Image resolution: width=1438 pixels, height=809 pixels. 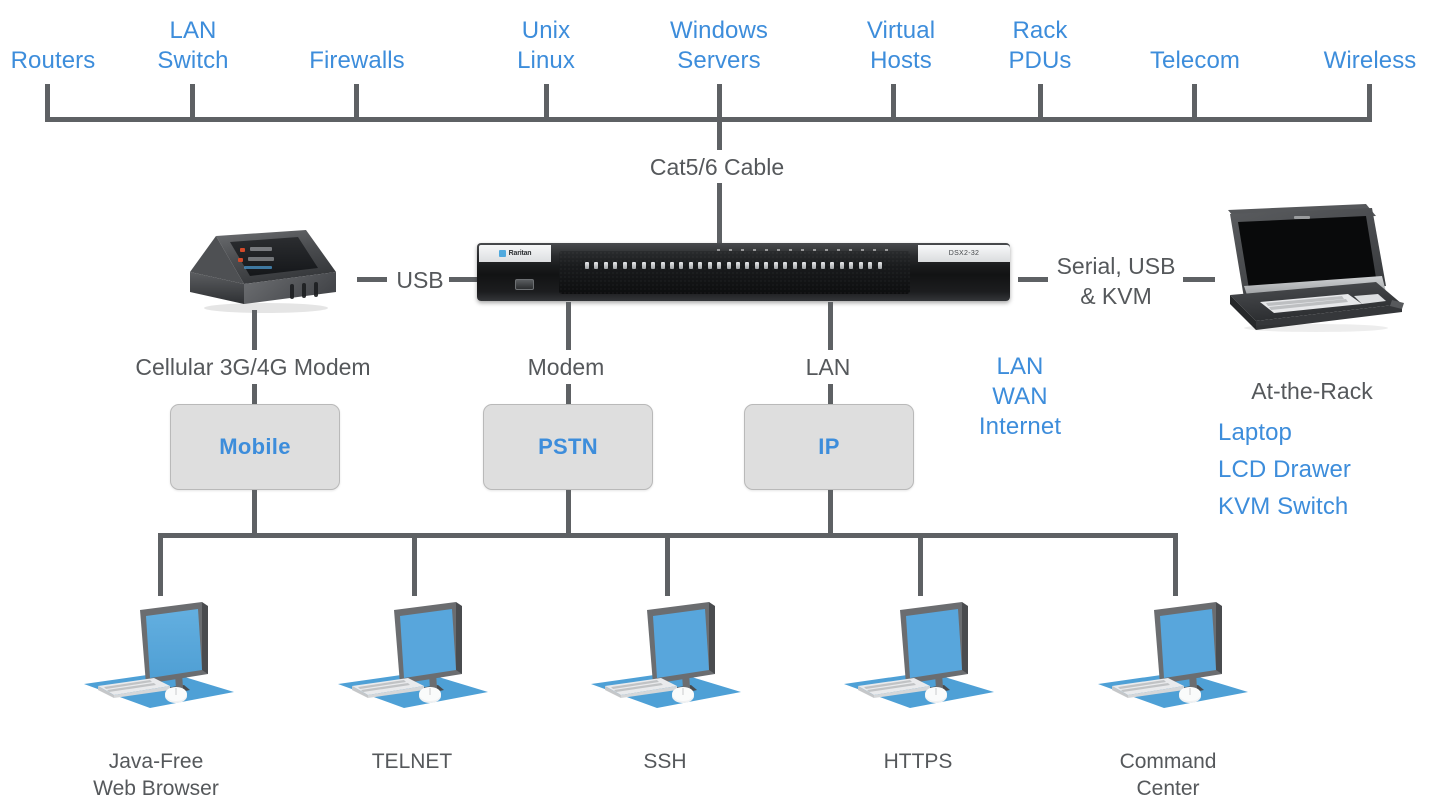 What do you see at coordinates (667, 564) in the screenshot?
I see `client-leg-ssh` at bounding box center [667, 564].